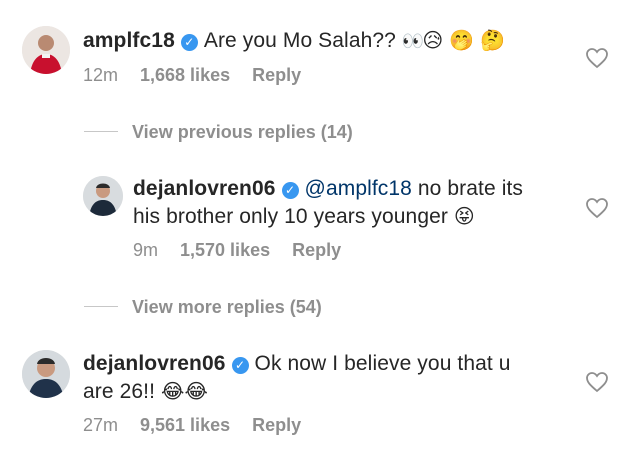 This screenshot has width=640, height=459. I want to click on comment-body: Are you Mo Salah??, so click(299, 40).